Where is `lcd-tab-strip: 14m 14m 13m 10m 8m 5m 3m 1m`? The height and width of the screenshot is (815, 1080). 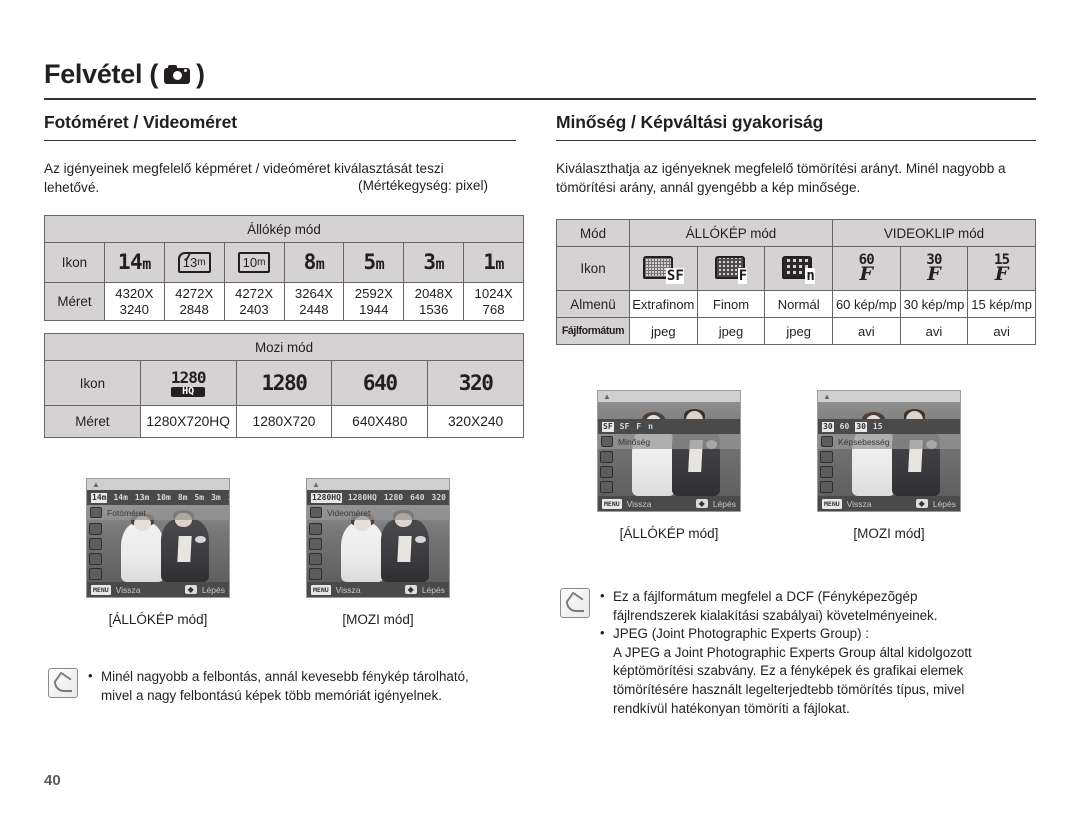
lcd-tab-strip: 14m 14m 13m 10m 8m 5m 3m 1m is located at coordinates (158, 497).